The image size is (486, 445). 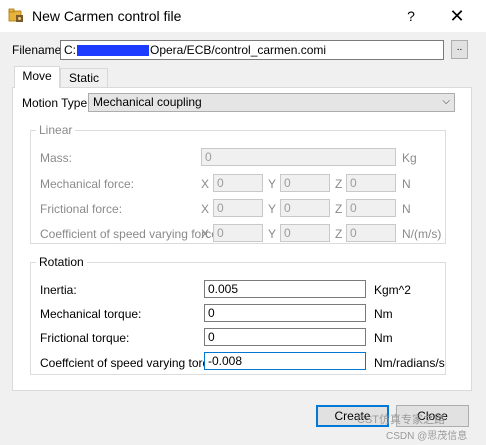 What do you see at coordinates (58, 290) in the screenshot?
I see `inertia-label: Inertia:` at bounding box center [58, 290].